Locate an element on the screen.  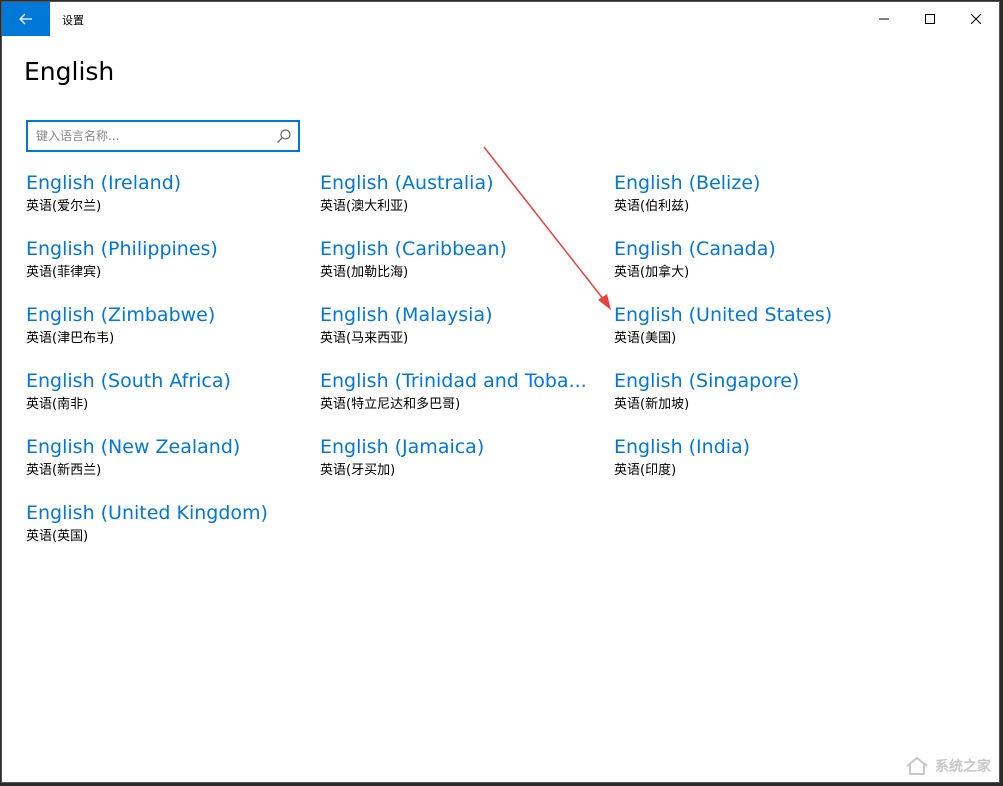
watermark: 系统之家 is located at coordinates (948, 766).